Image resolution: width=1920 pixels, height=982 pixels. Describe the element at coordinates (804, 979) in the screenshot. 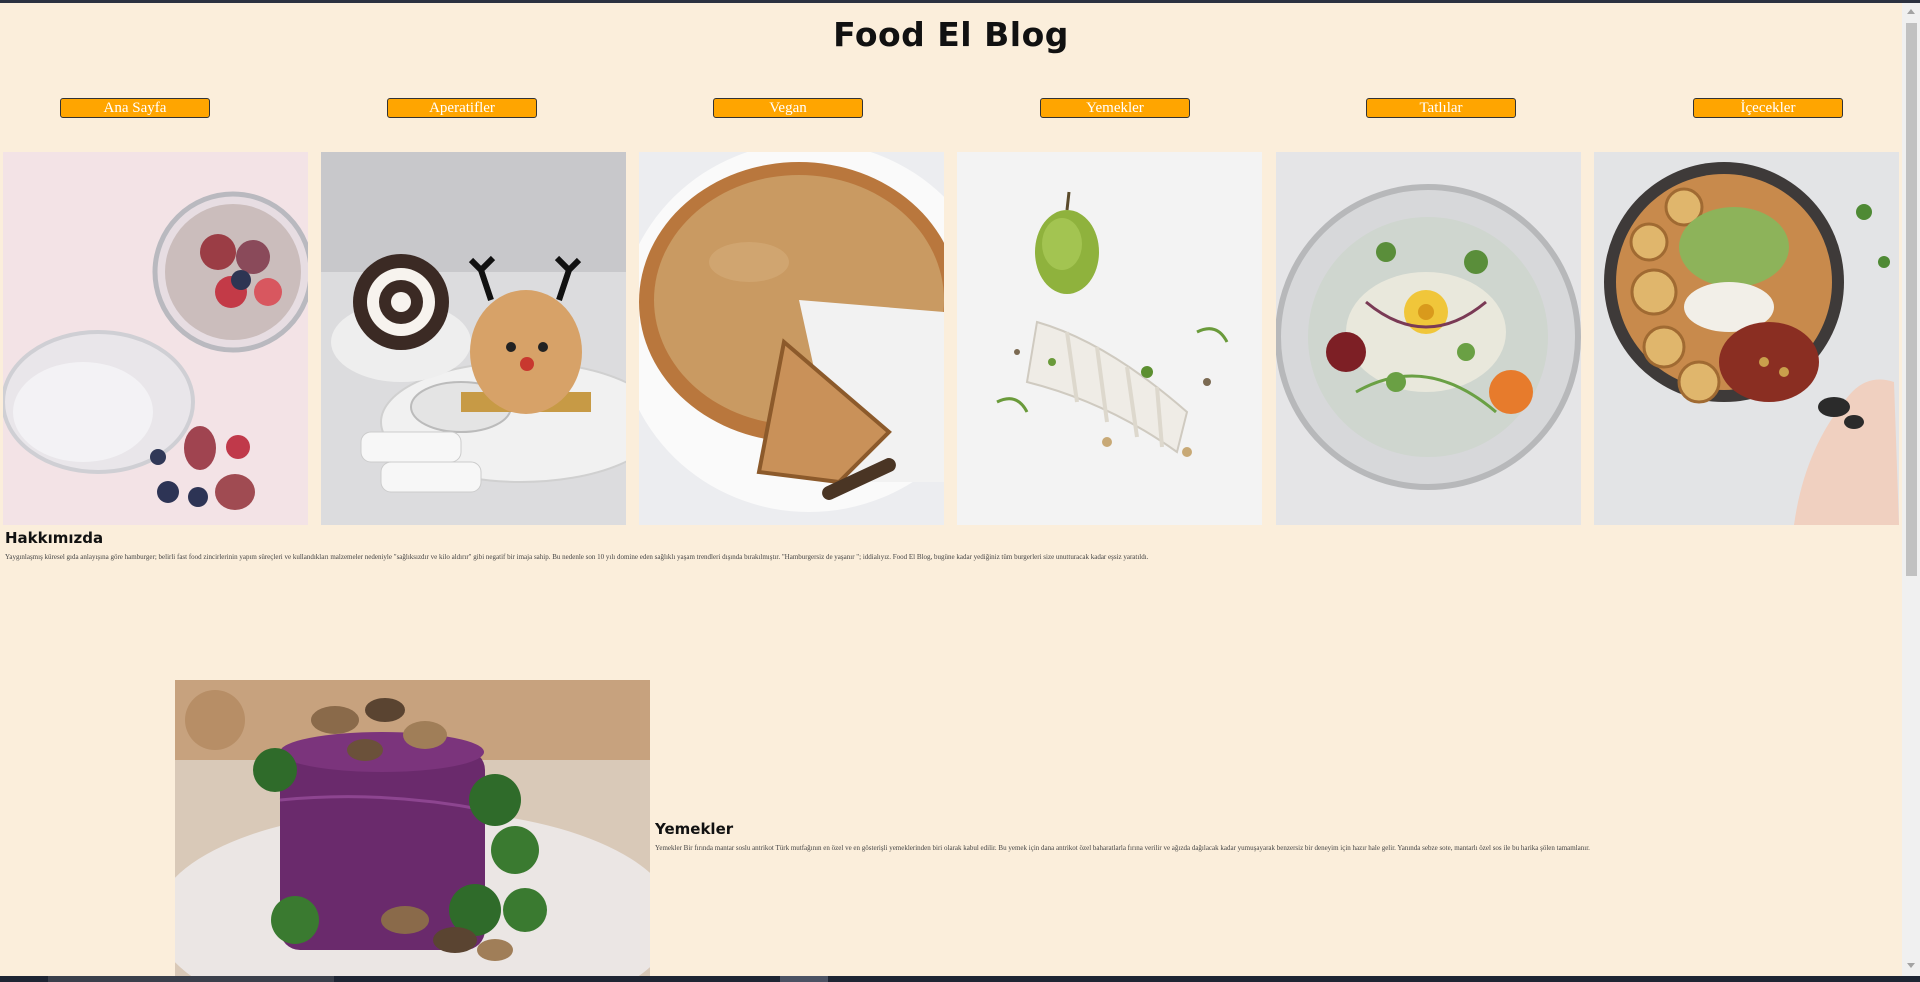

I see `taskbar-item-active` at that location.